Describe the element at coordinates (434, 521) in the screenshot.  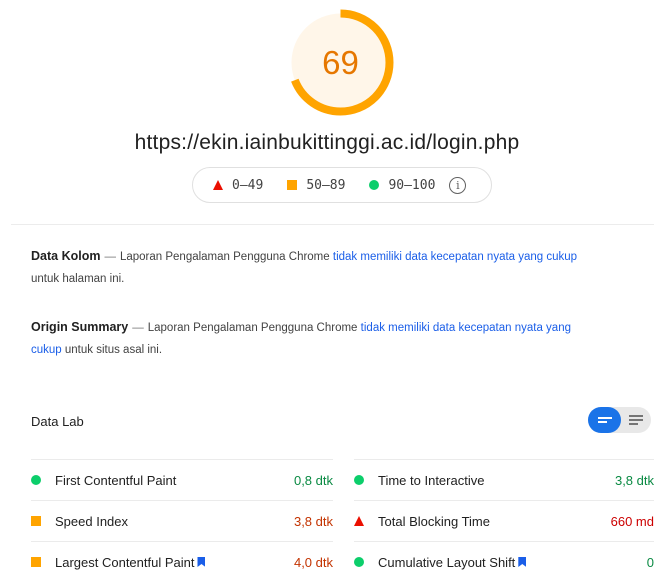
I see `metric-label: Total Blocking Time` at that location.